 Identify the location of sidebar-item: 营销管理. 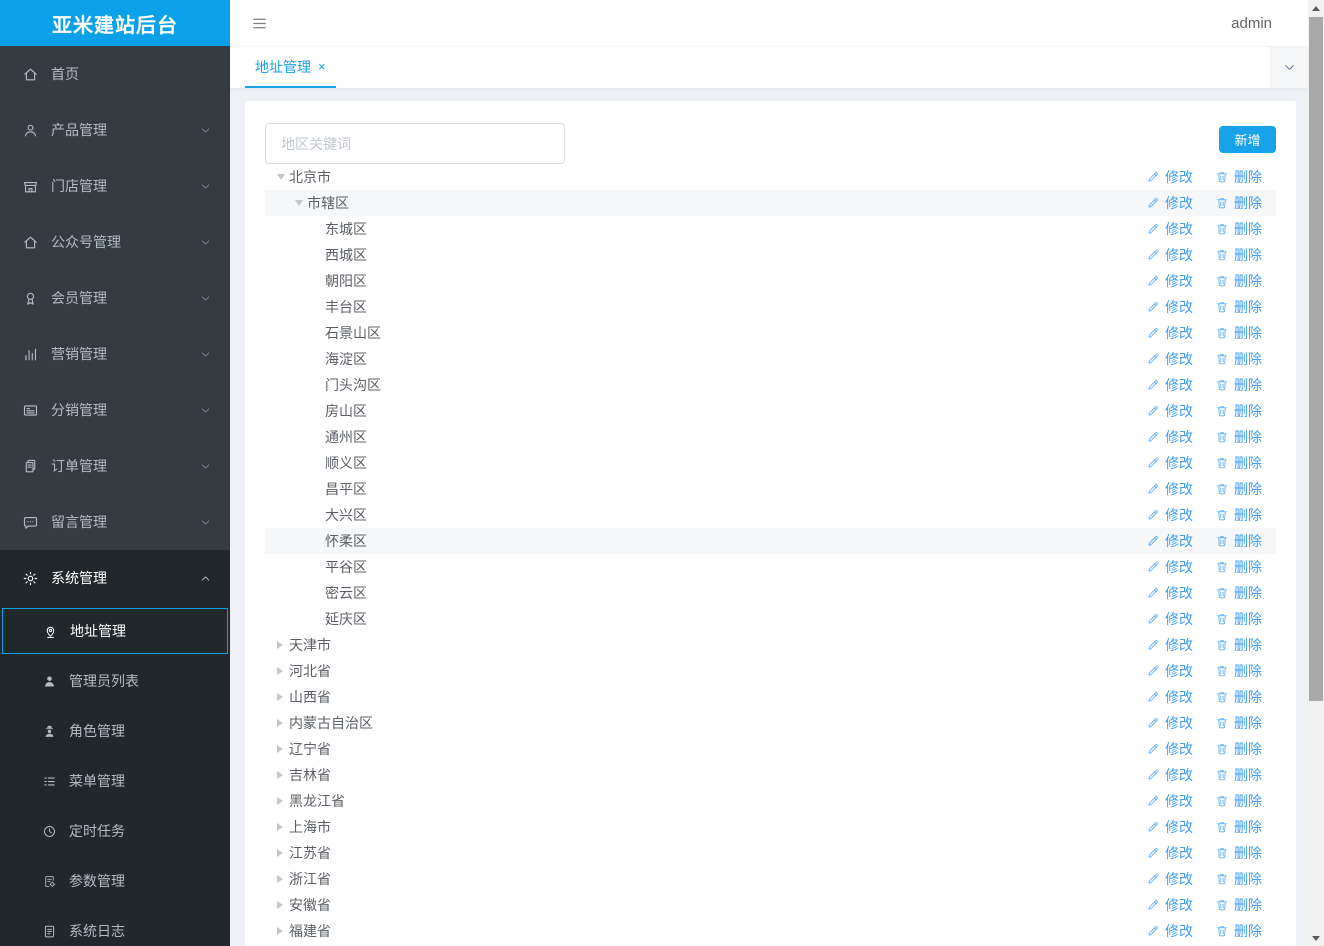
(115, 354).